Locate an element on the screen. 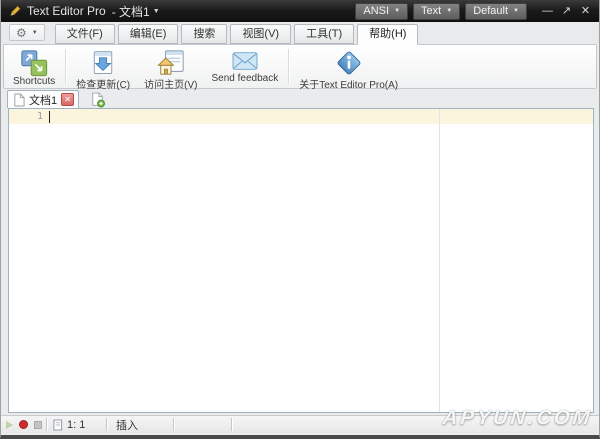  new-document-icon is located at coordinates (99, 99).